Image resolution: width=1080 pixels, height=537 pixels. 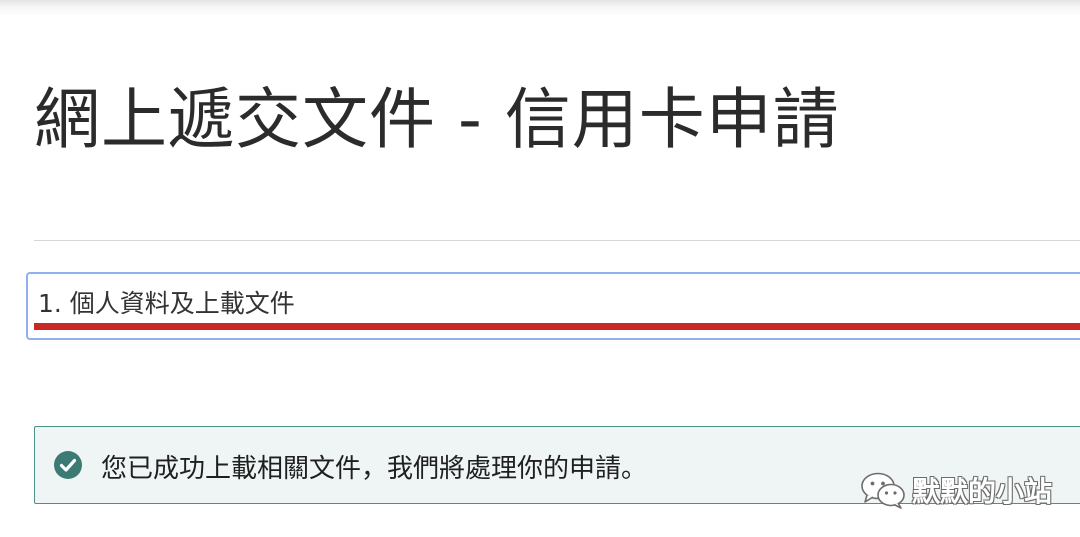 What do you see at coordinates (982, 491) in the screenshot?
I see `watermark-text: 默默的小站` at bounding box center [982, 491].